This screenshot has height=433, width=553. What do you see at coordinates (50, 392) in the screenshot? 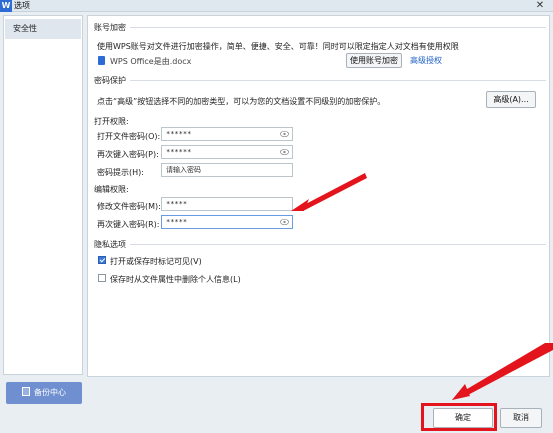
I see `backup-center-label: 备份中心` at bounding box center [50, 392].